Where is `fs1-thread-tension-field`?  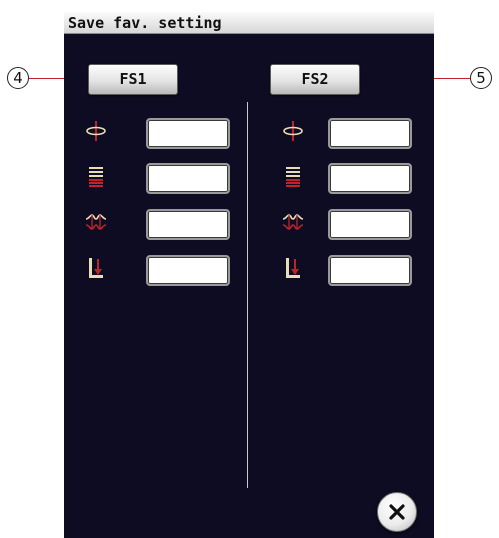 fs1-thread-tension-field is located at coordinates (188, 224).